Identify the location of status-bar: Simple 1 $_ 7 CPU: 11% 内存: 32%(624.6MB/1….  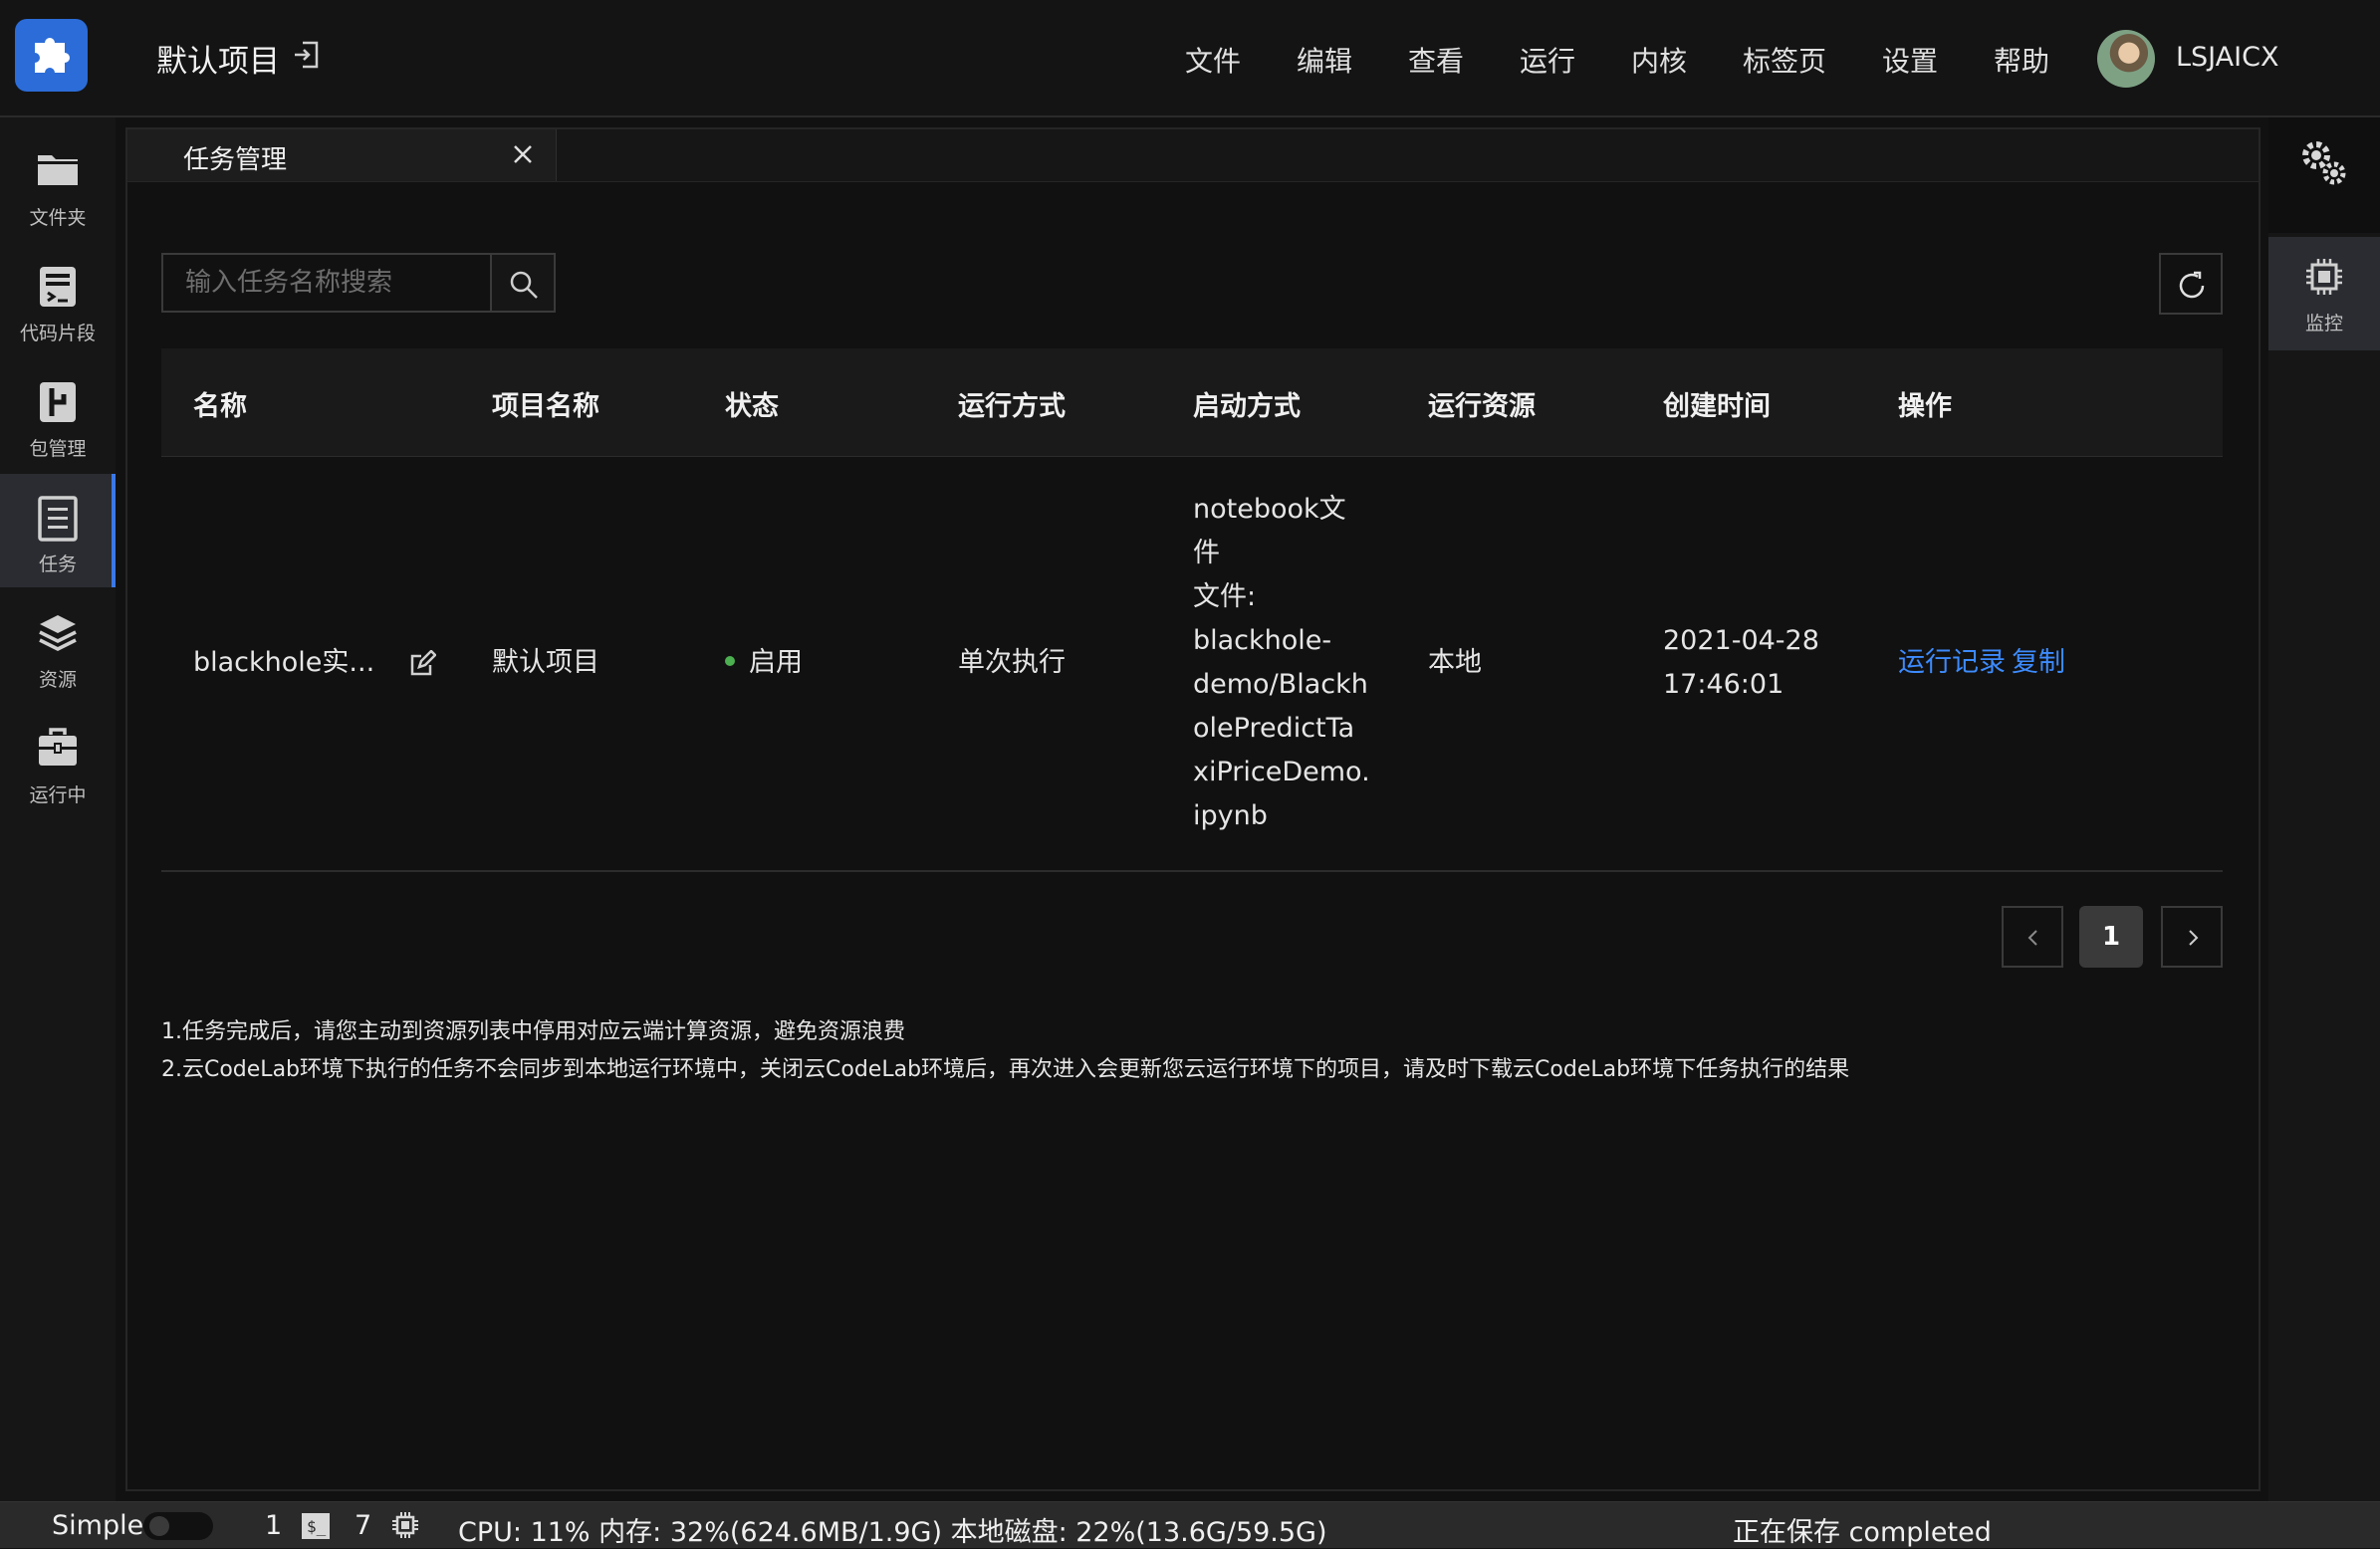
(1190, 1525).